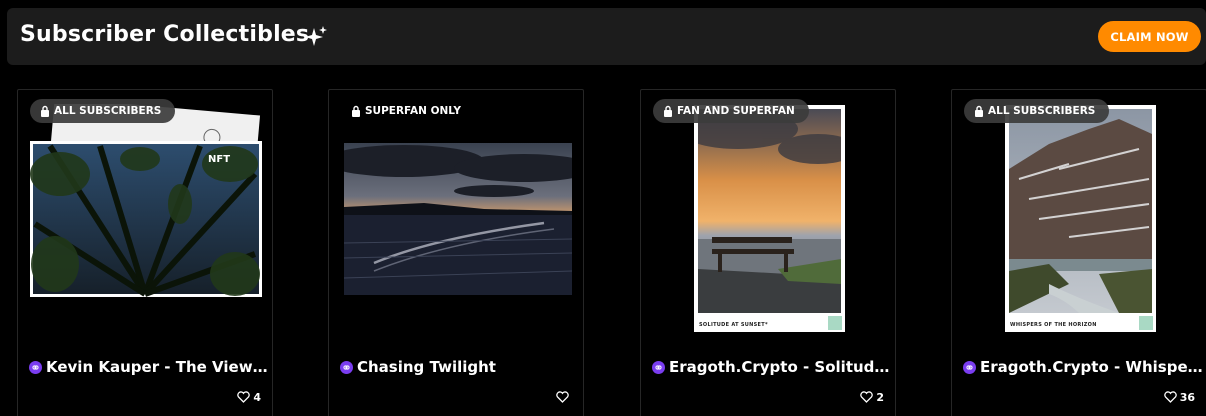 The image size is (1206, 416). What do you see at coordinates (219, 159) in the screenshot?
I see `nft-tag: NFT` at bounding box center [219, 159].